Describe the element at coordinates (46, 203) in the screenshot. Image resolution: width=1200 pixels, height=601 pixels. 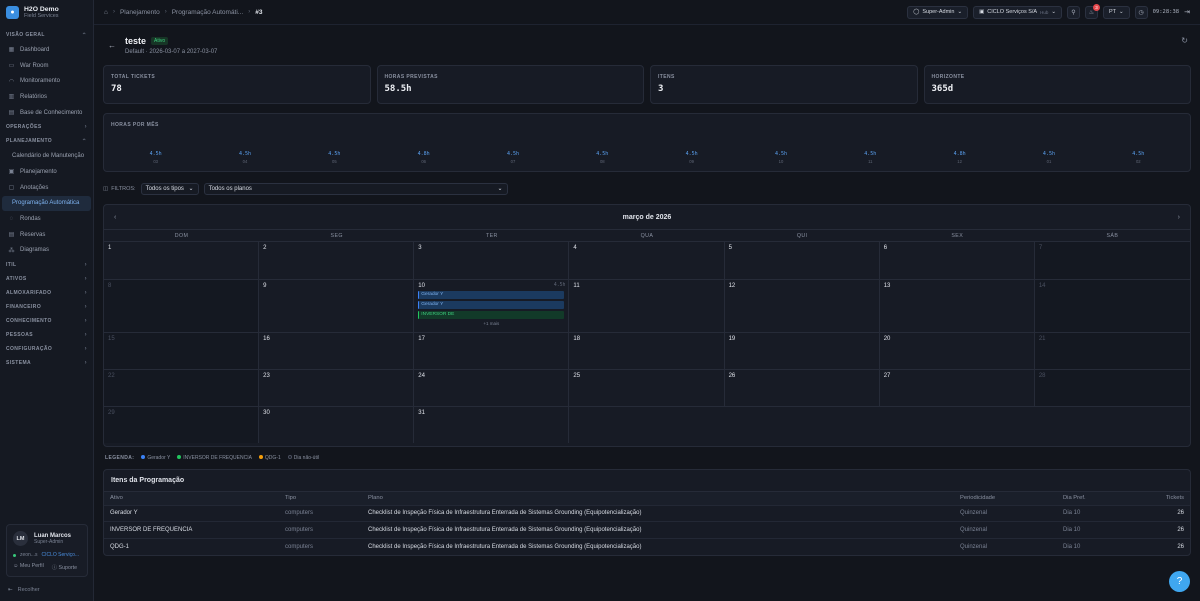
I see `sidebar-item-programacao-automatica: Programação Automática` at that location.